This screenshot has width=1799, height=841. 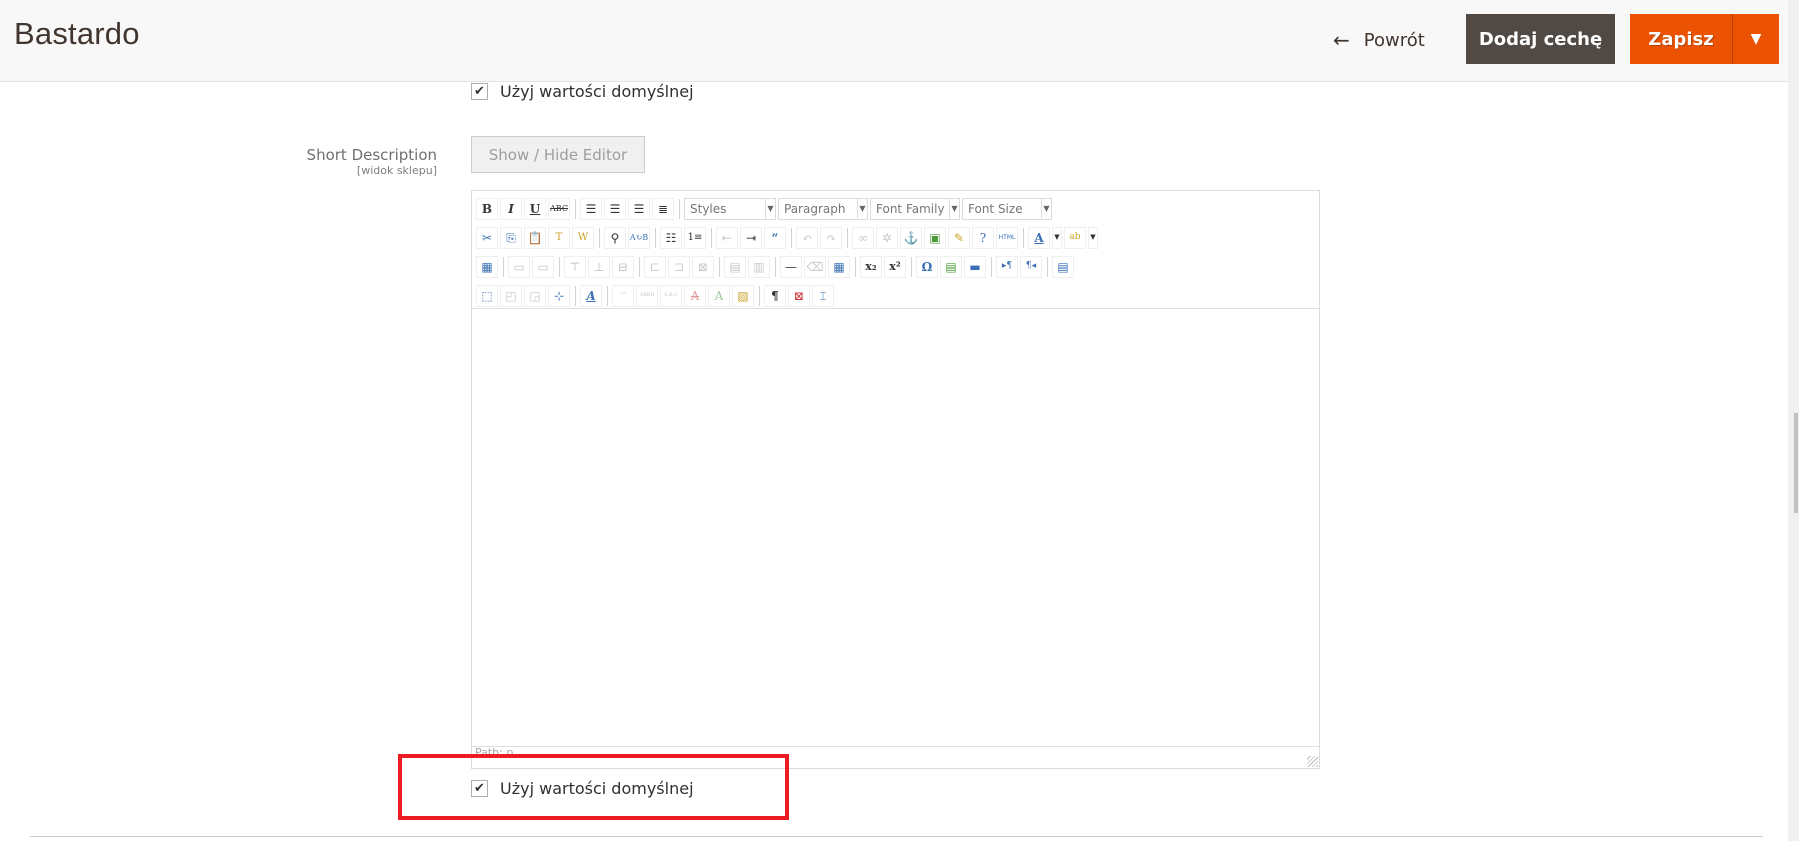 What do you see at coordinates (623, 295) in the screenshot?
I see `cite-icon: “”` at bounding box center [623, 295].